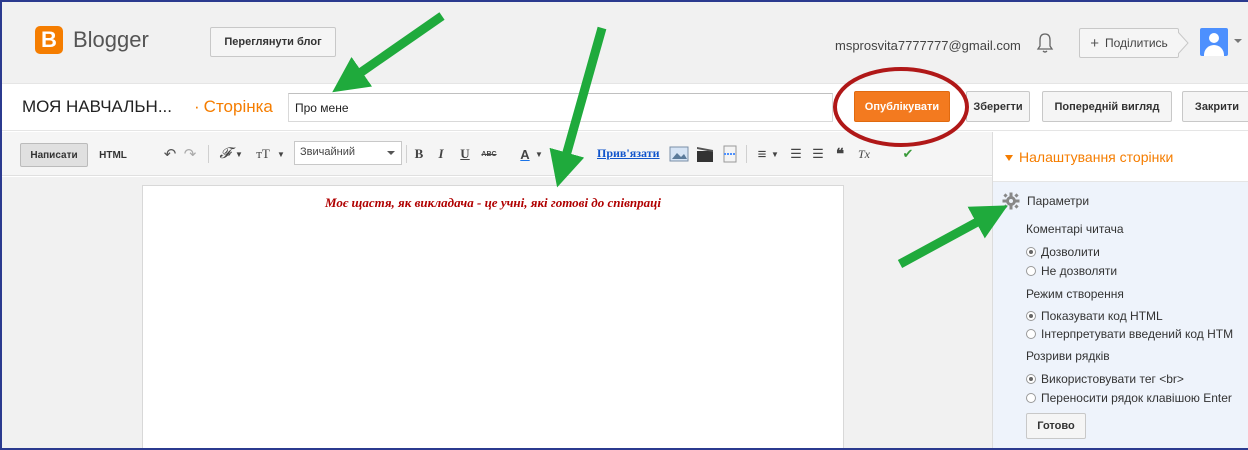 Image resolution: width=1248 pixels, height=450 pixels. What do you see at coordinates (1214, 38) in the screenshot?
I see `avatar-head` at bounding box center [1214, 38].